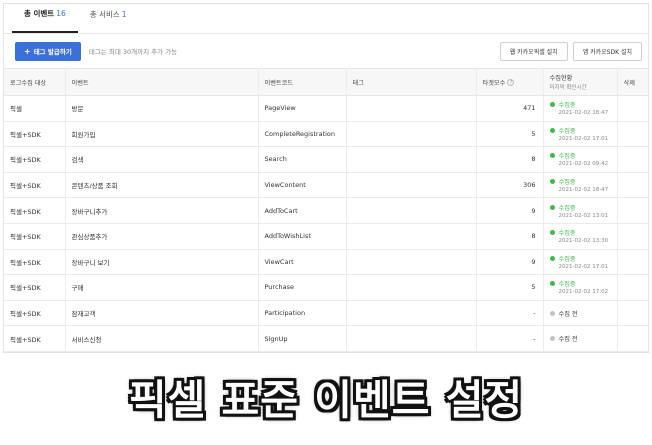  I want to click on table-row: 픽셀+SDK 잠재고객 Participation - 수집 전, so click(326, 313).